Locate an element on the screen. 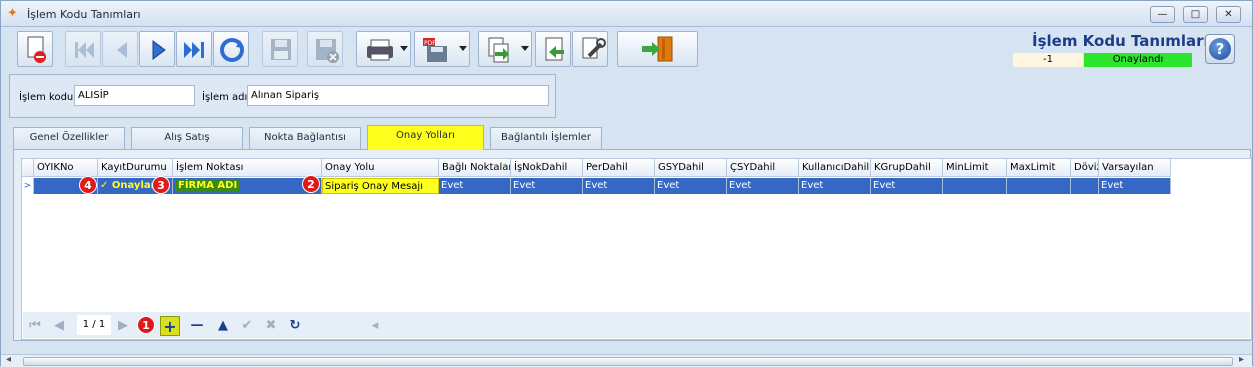 Image resolution: width=1253 pixels, height=367 pixels. column-header: KayıtDurumu is located at coordinates (135, 168).